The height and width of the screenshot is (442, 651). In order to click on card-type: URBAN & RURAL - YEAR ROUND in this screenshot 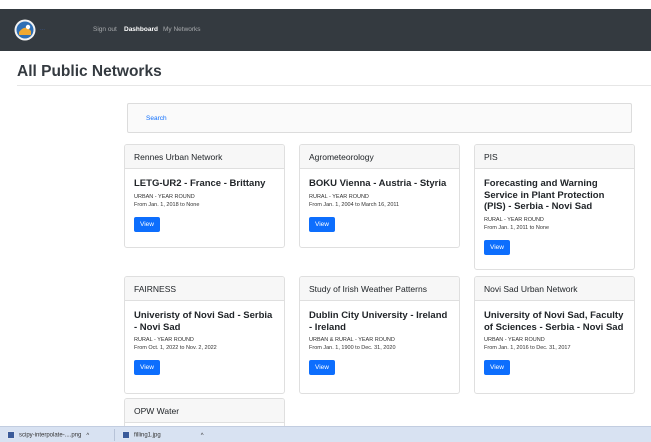, I will do `click(352, 340)`.